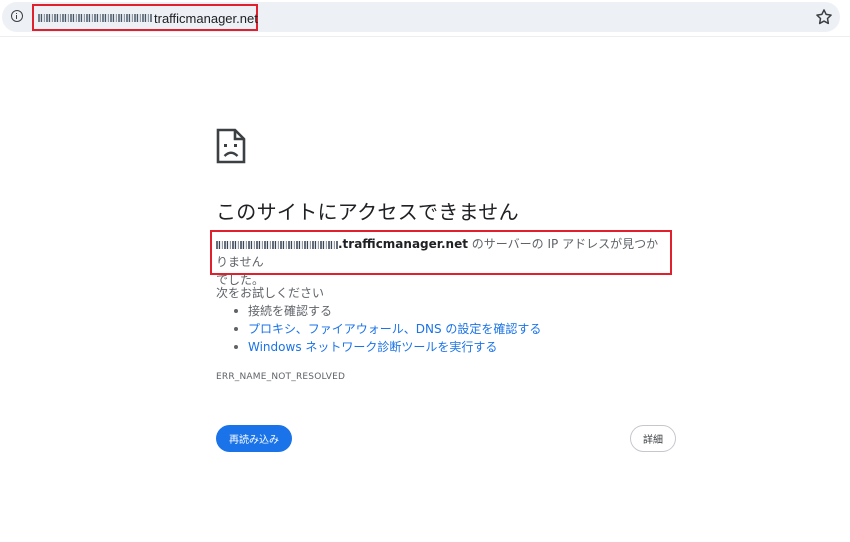 The width and height of the screenshot is (850, 542). Describe the element at coordinates (367, 213) in the screenshot. I see `error-title: このサイトにアクセスできません` at that location.